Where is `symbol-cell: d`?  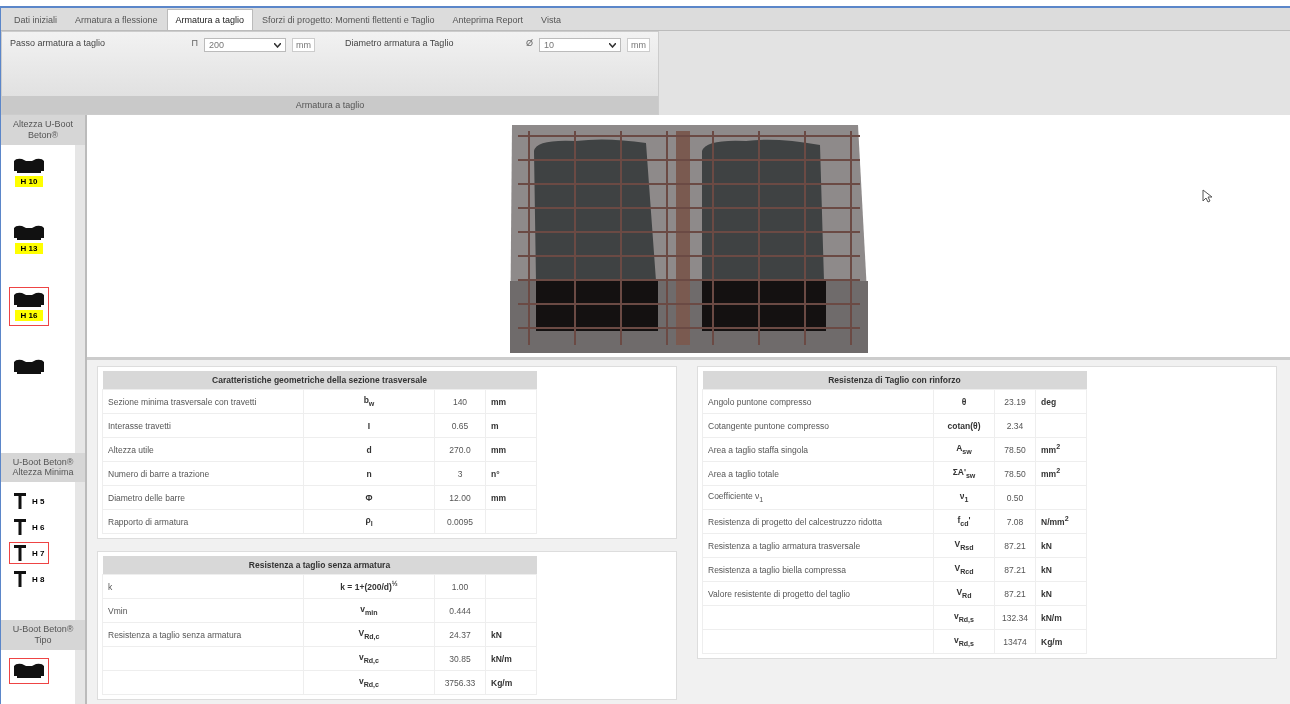 symbol-cell: d is located at coordinates (369, 449).